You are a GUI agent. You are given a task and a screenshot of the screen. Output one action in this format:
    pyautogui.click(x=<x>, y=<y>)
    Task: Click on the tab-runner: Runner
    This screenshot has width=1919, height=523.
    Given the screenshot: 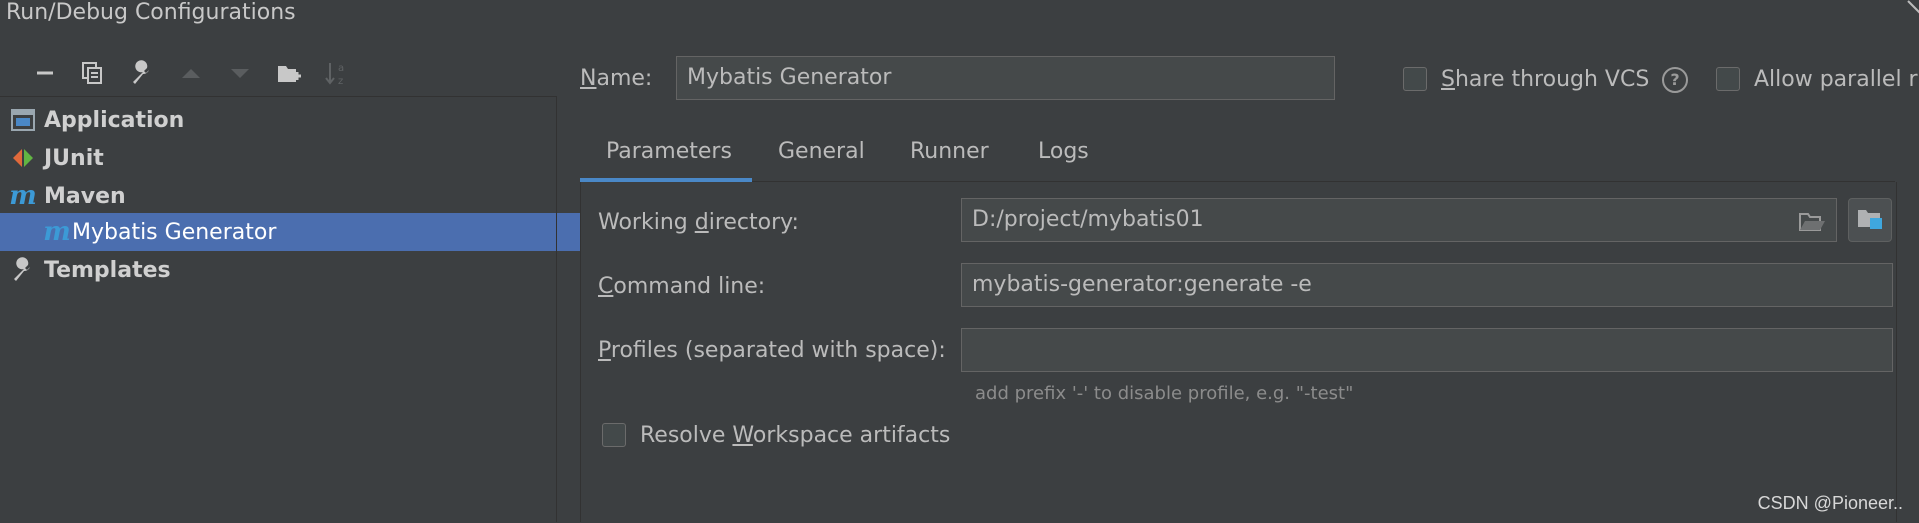 What is the action you would take?
    pyautogui.click(x=949, y=152)
    